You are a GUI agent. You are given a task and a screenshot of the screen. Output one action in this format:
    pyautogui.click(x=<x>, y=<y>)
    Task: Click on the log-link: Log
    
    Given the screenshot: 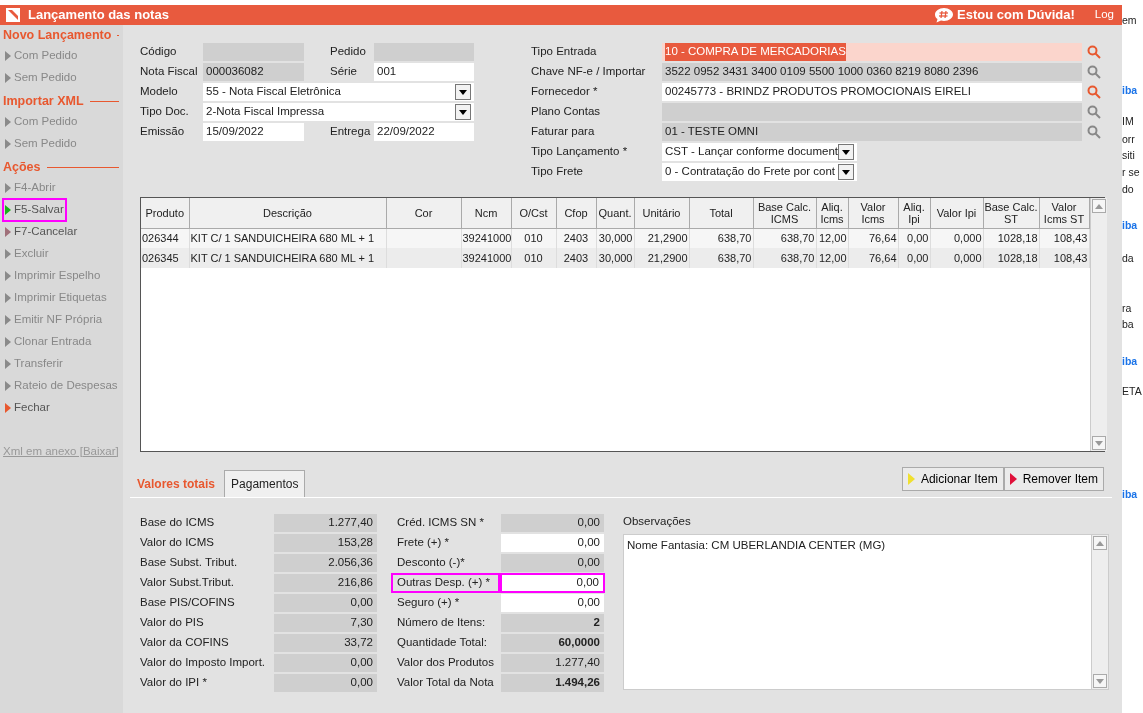 What is the action you would take?
    pyautogui.click(x=1104, y=15)
    